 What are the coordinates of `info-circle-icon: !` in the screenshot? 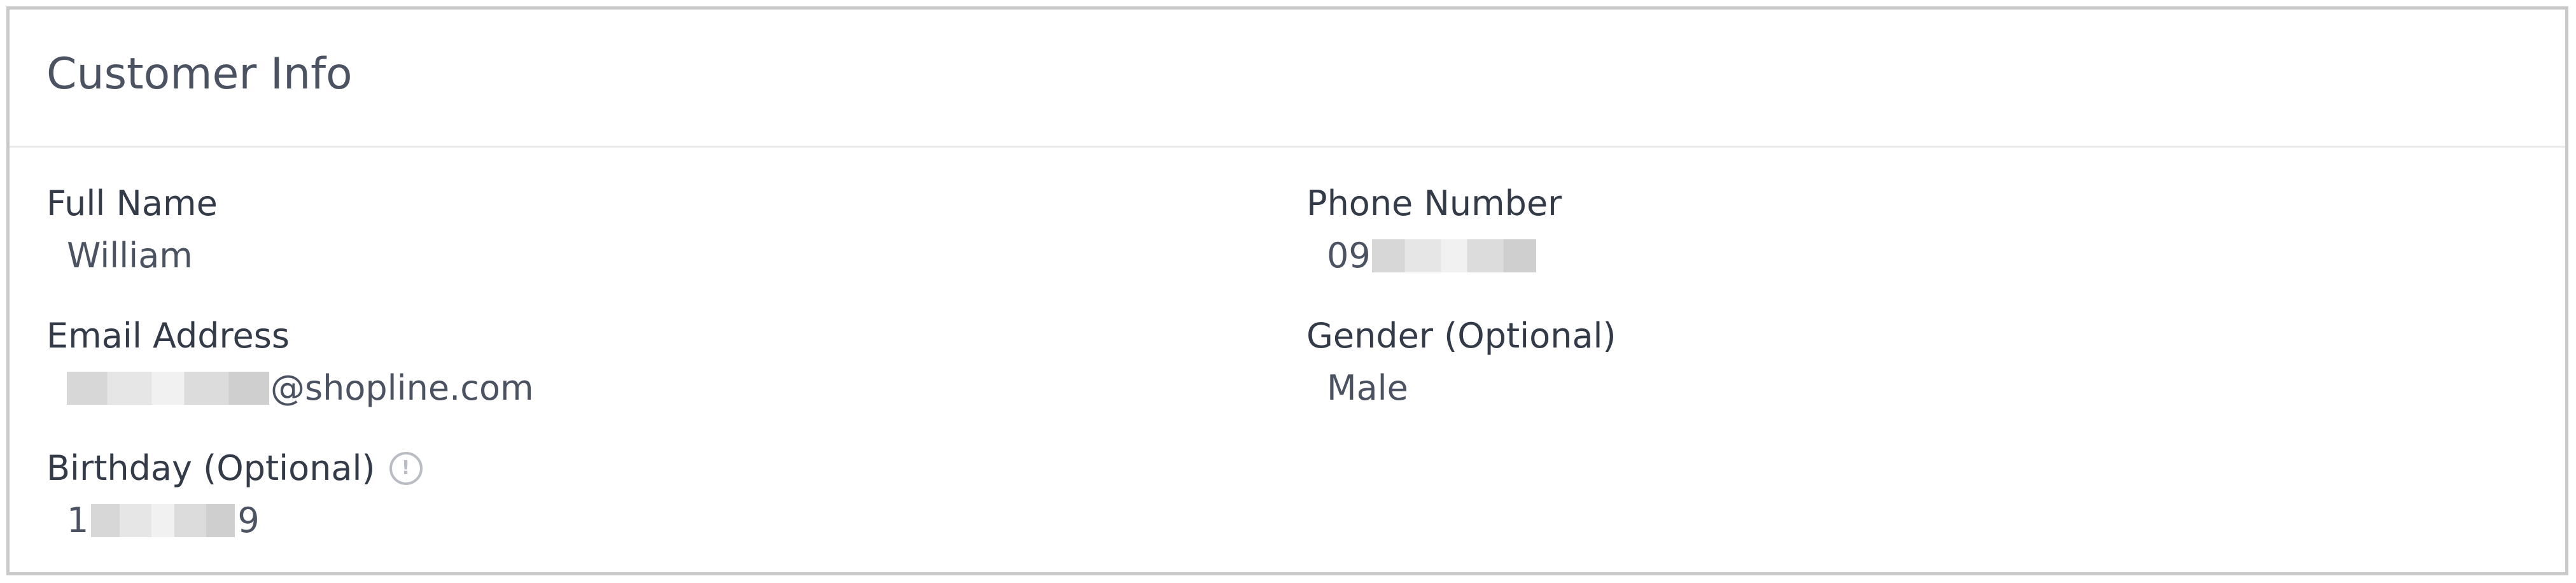 It's located at (406, 468).